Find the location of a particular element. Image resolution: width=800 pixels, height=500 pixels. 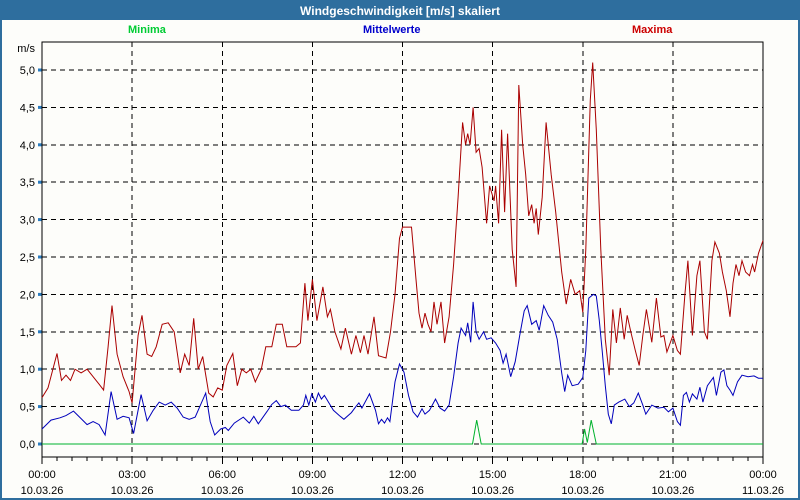

y-tick-label: 0,0 is located at coordinates (27, 445).